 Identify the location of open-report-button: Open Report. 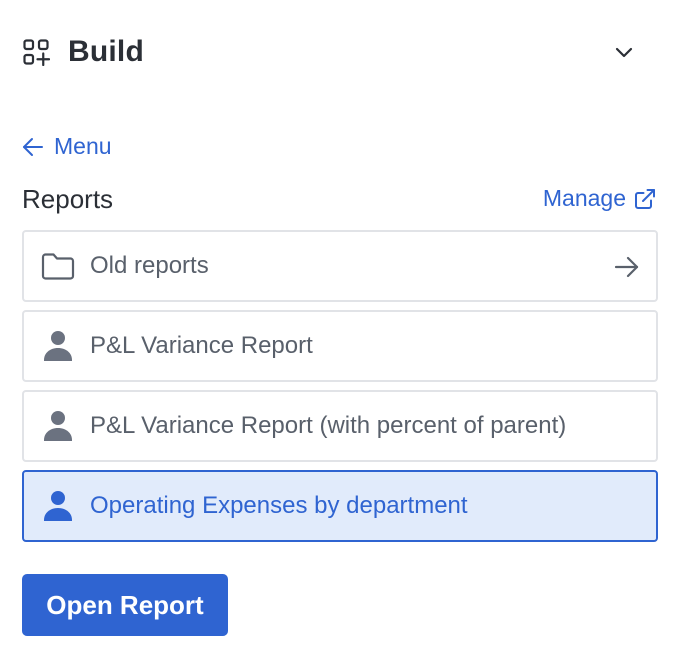
(125, 605).